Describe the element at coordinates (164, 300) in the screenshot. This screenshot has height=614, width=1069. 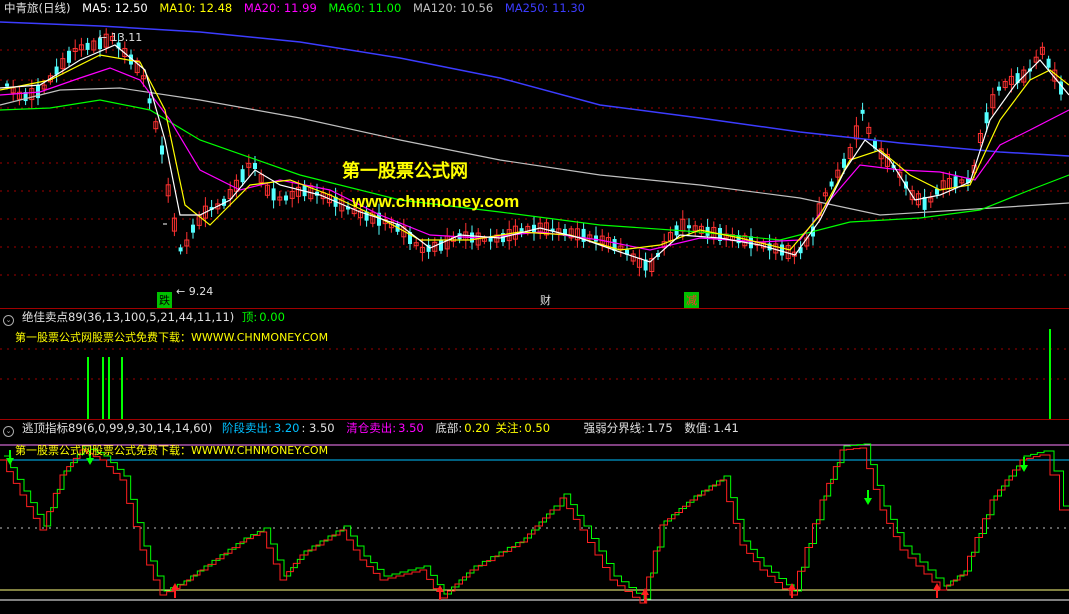
I see `marker-die: 跌` at that location.